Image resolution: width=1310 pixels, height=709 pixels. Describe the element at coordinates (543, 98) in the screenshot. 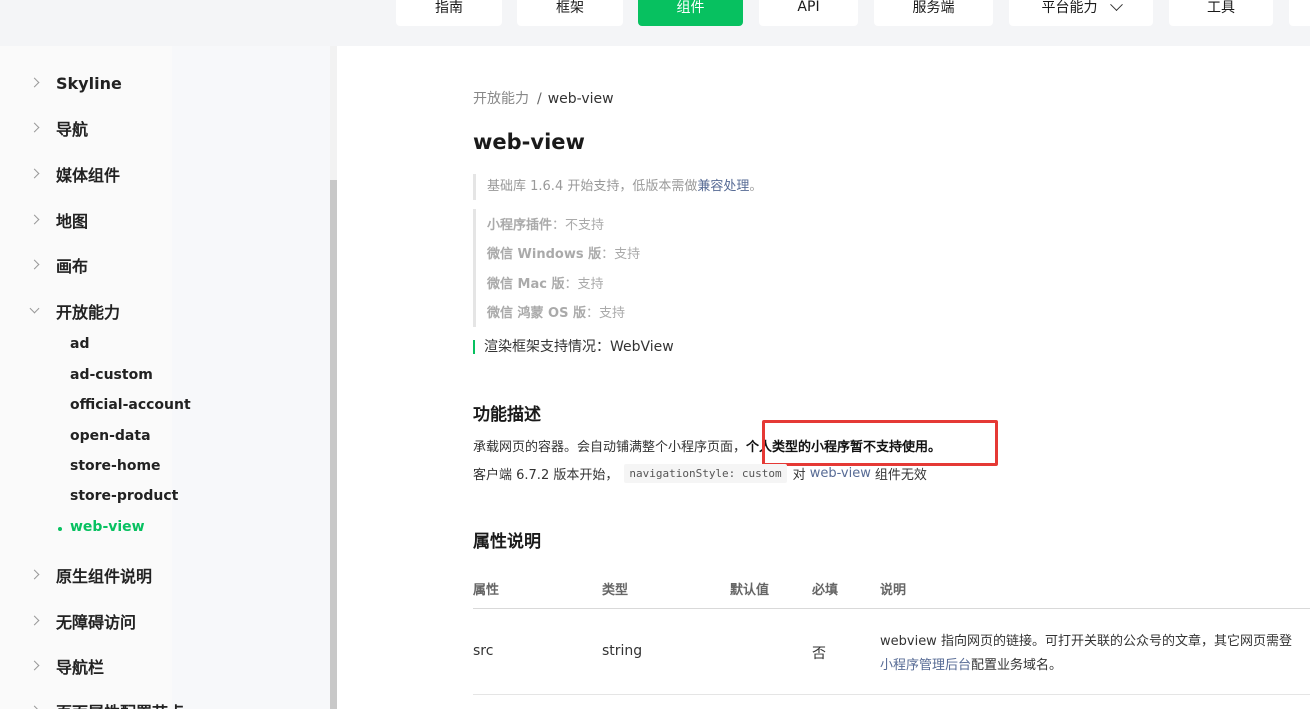

I see `breadcrumb: 开放能力 / web-view` at that location.